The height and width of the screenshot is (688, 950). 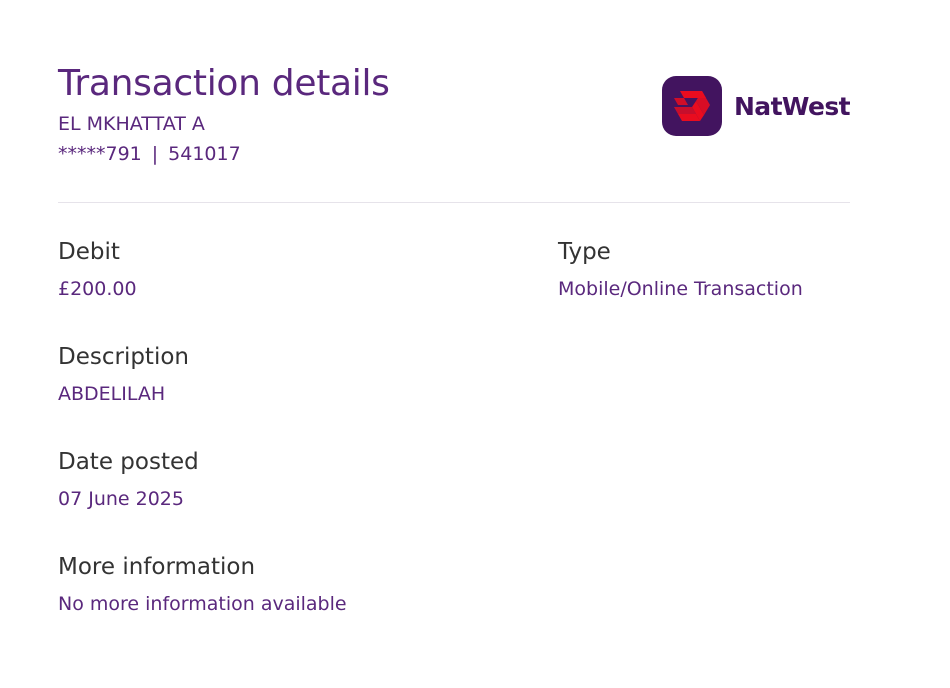 What do you see at coordinates (128, 479) in the screenshot?
I see `date-posted-field: Date posted 07 June 2025` at bounding box center [128, 479].